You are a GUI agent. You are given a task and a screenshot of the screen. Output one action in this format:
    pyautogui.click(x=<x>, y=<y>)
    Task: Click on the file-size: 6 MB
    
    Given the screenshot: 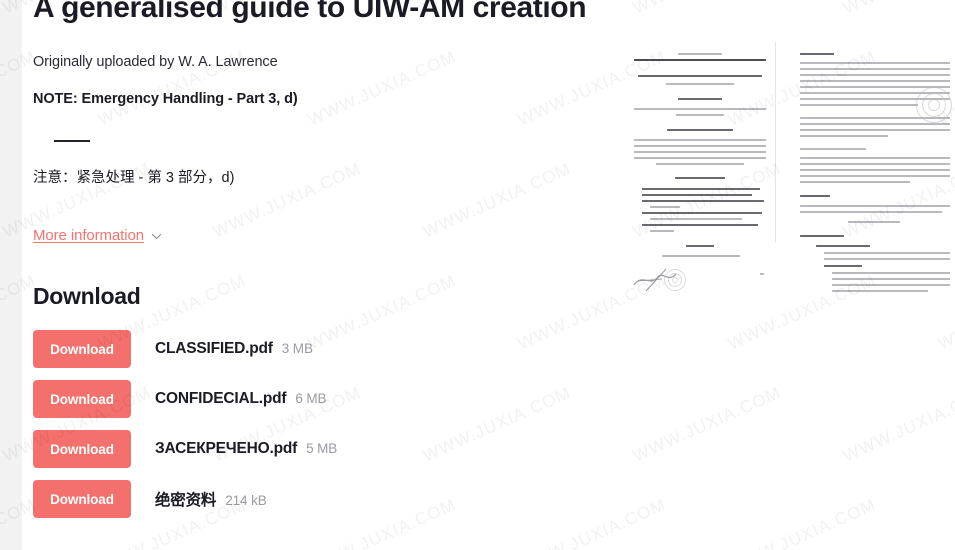 What is the action you would take?
    pyautogui.click(x=311, y=398)
    